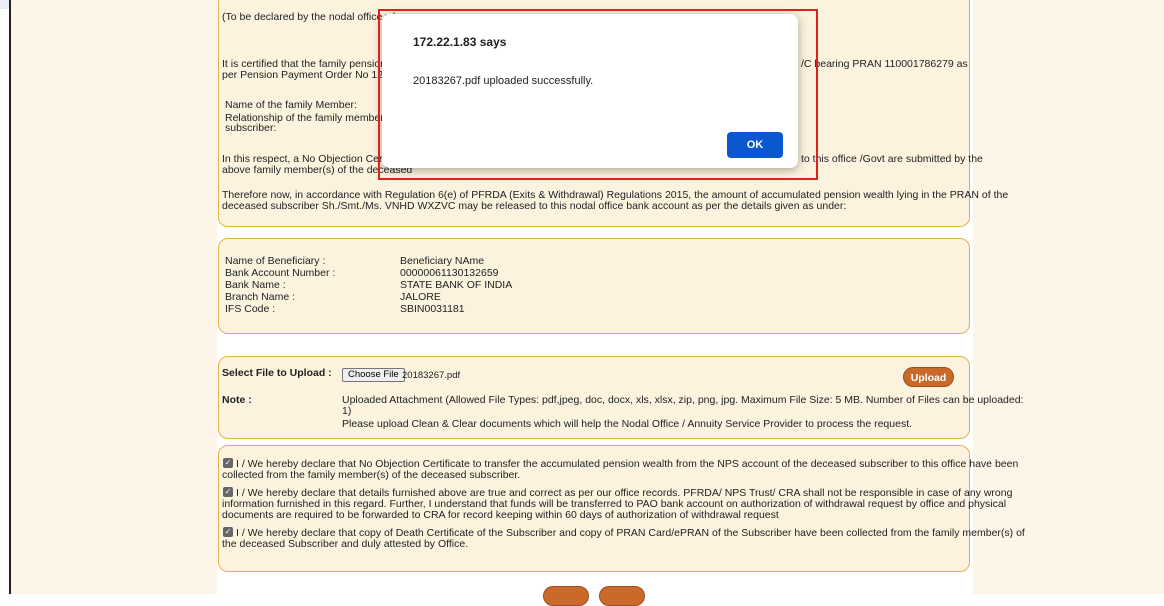  What do you see at coordinates (431, 375) in the screenshot?
I see `chosen-file-name: 20183267.pdf` at bounding box center [431, 375].